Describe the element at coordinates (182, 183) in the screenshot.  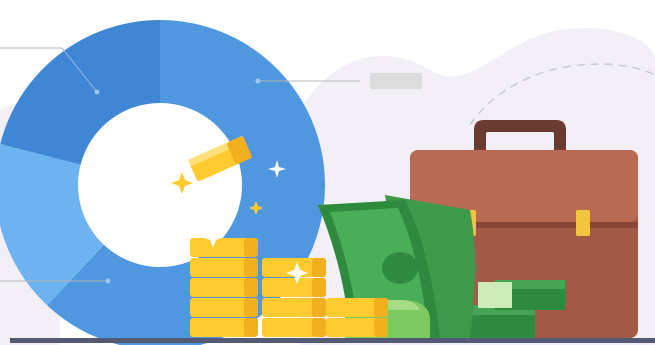
I see `sparkle-icon` at that location.